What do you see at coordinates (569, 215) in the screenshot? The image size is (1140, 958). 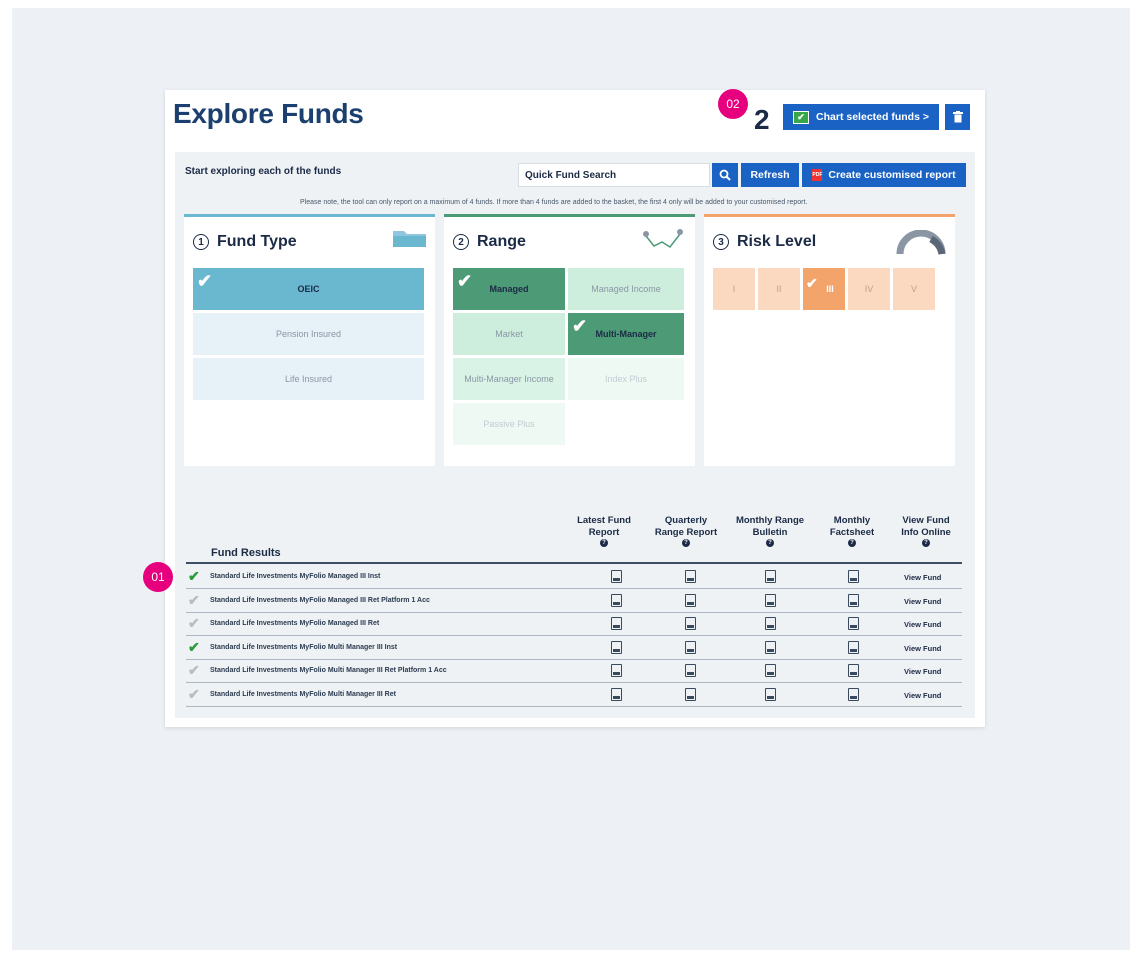 I see `range-accent-bar` at bounding box center [569, 215].